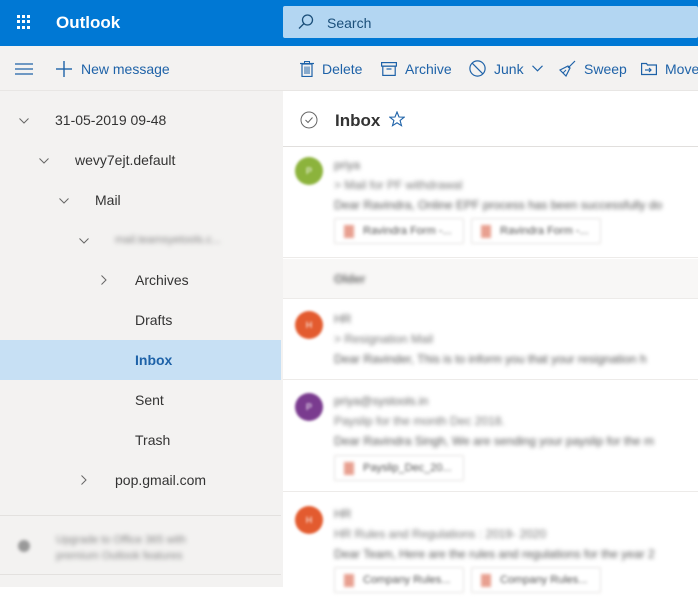  I want to click on tree-item-label: pop.gmail.com, so click(161, 480).